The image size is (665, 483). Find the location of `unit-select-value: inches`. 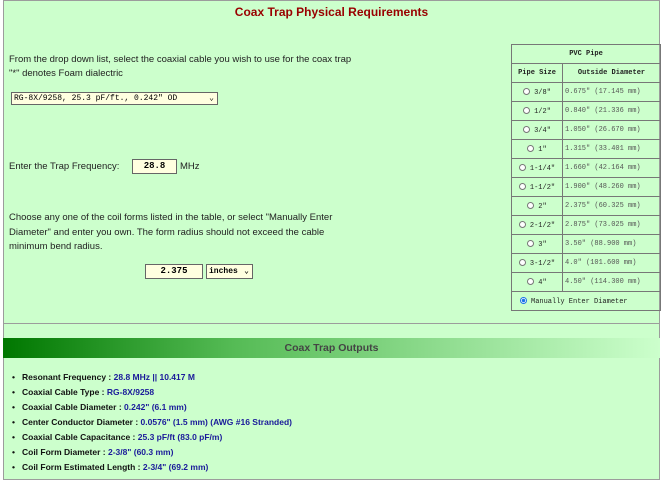

unit-select-value: inches is located at coordinates (223, 271).